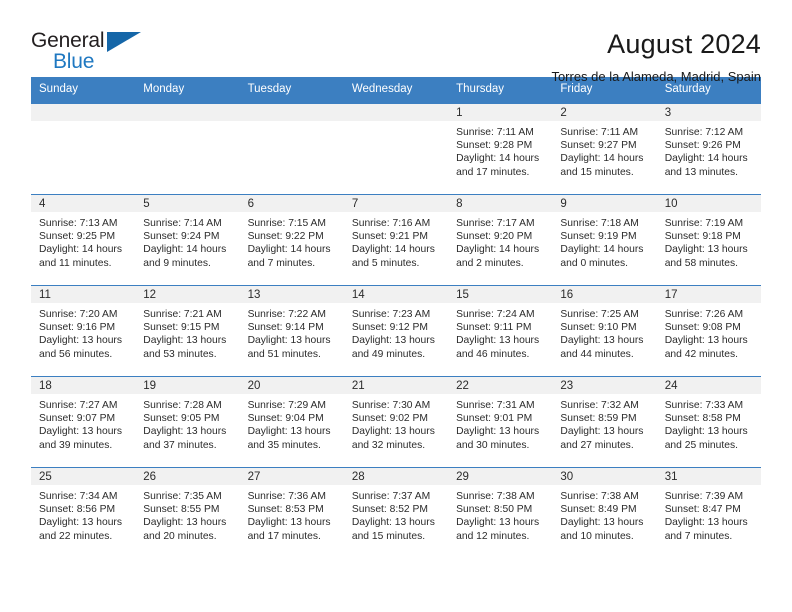 The height and width of the screenshot is (612, 792). What do you see at coordinates (187, 90) in the screenshot?
I see `weekday-header-monday: Monday` at bounding box center [187, 90].